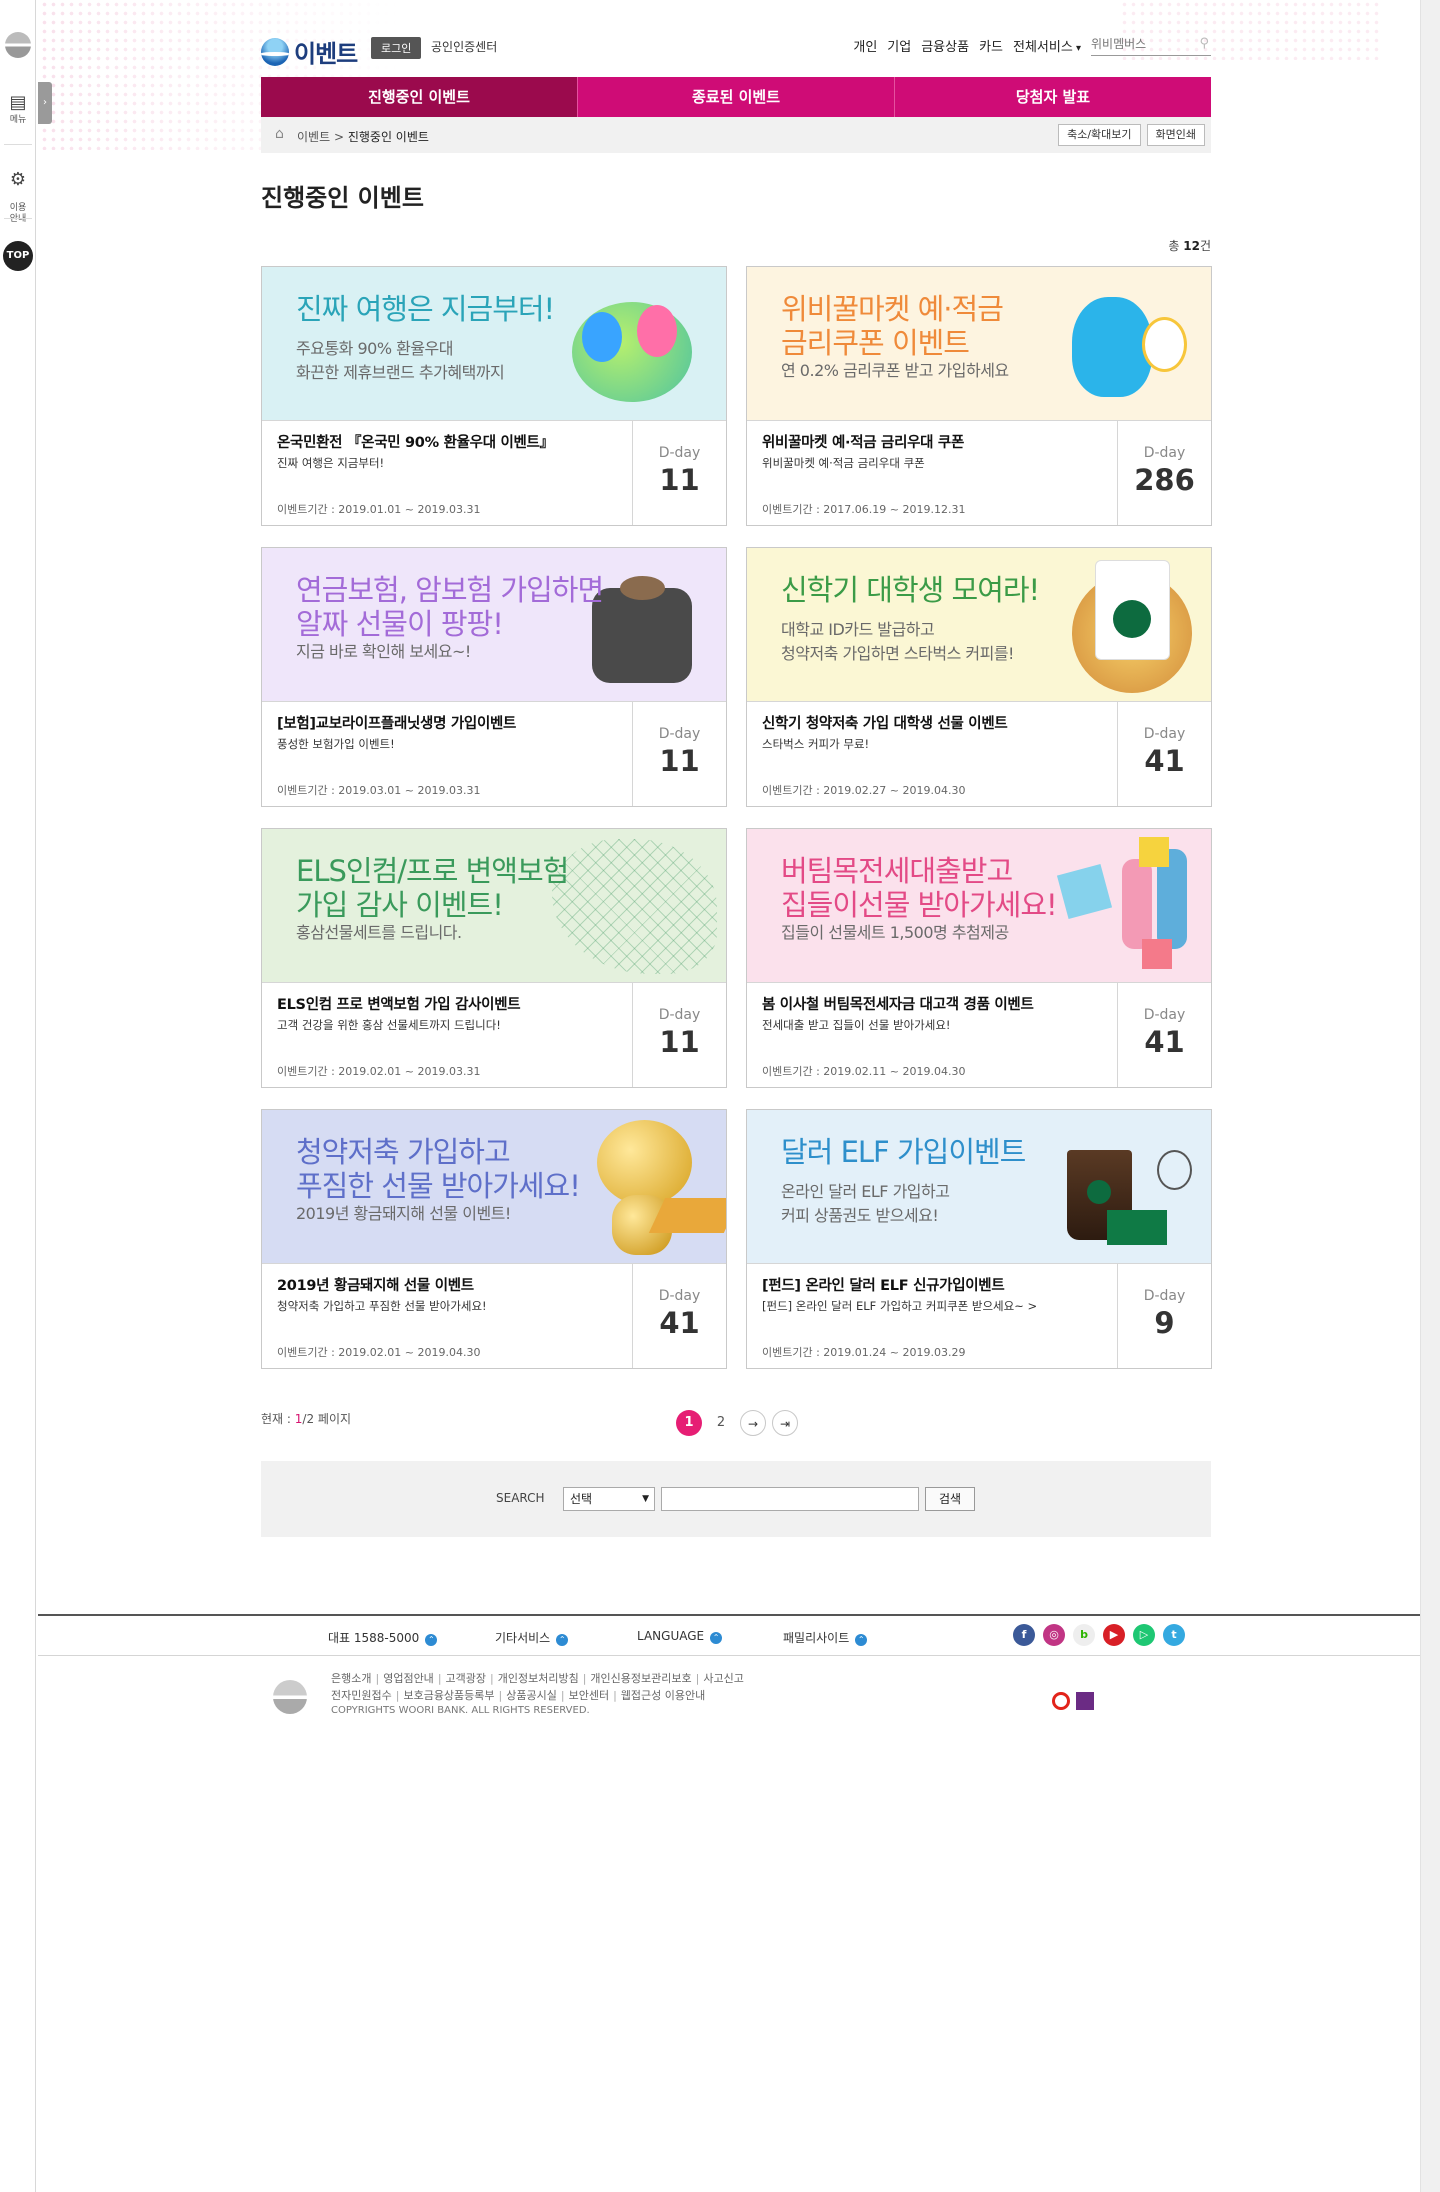 The width and height of the screenshot is (1440, 2192). Describe the element at coordinates (1114, 1635) in the screenshot. I see `youtube-icon: ▶` at that location.